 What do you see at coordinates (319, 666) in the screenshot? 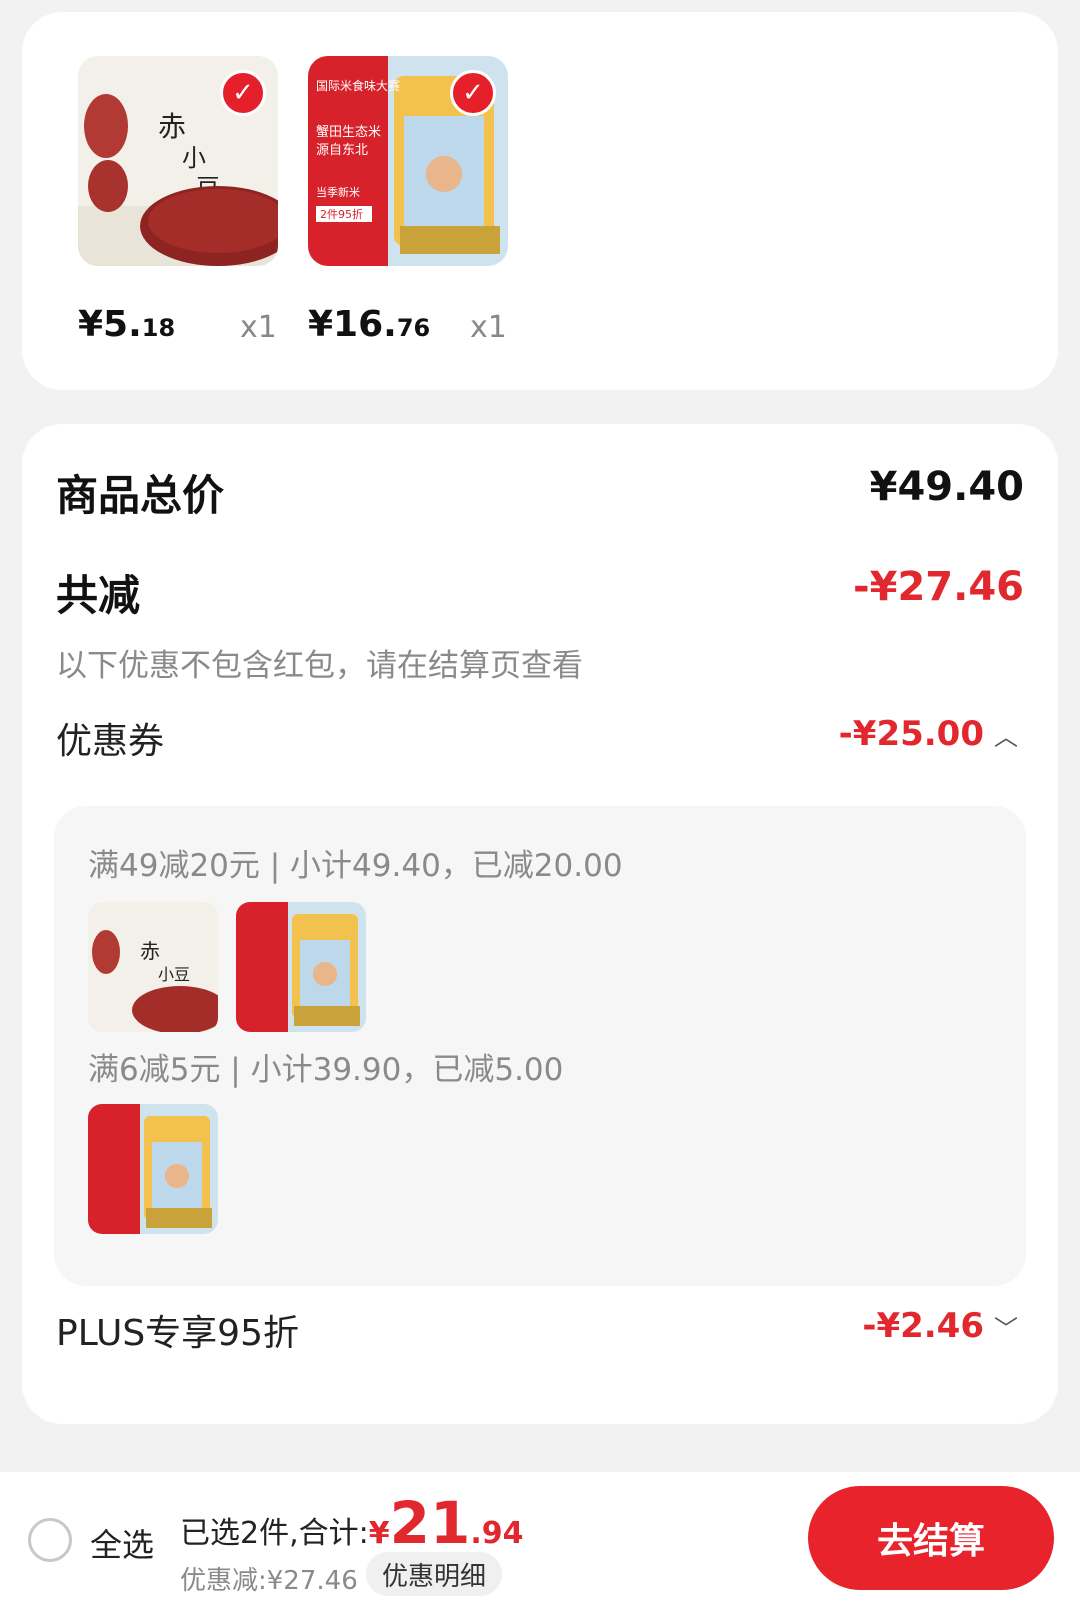
I see `discount-note: 以下优惠不包含红包，请在结算页查看` at bounding box center [319, 666].